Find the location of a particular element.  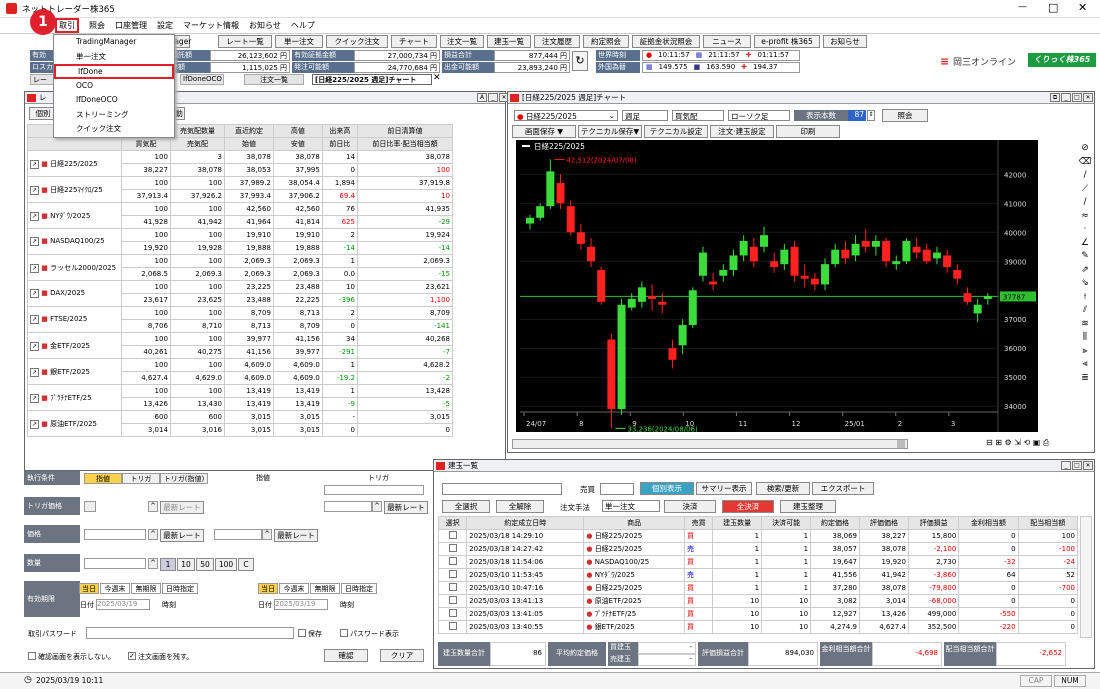

tool-icon: ⇗ is located at coordinates (1085, 271).